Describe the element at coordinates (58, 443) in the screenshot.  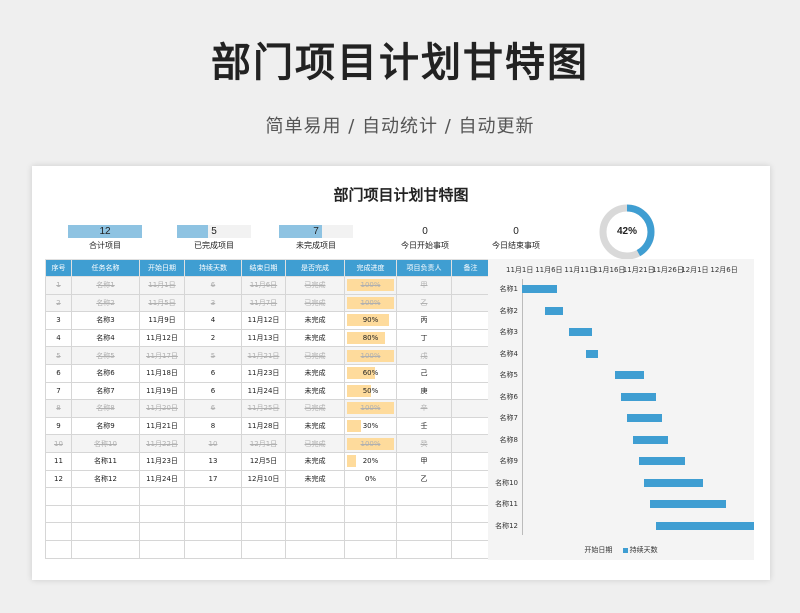
I see `cell-no: 10` at that location.